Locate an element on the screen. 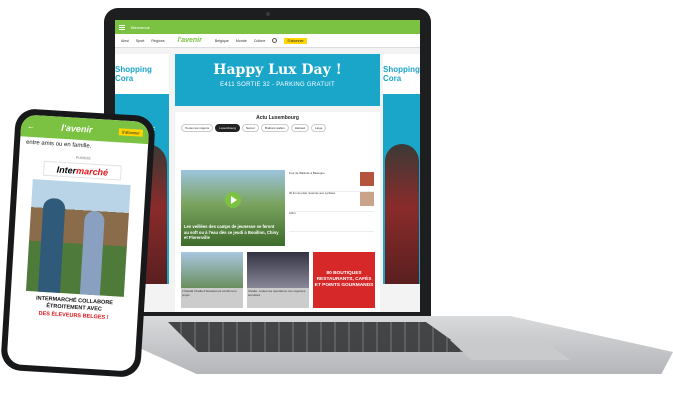 Image resolution: width=673 pixels, height=403 pixels. back-arrow-icon: ← is located at coordinates (31, 125).